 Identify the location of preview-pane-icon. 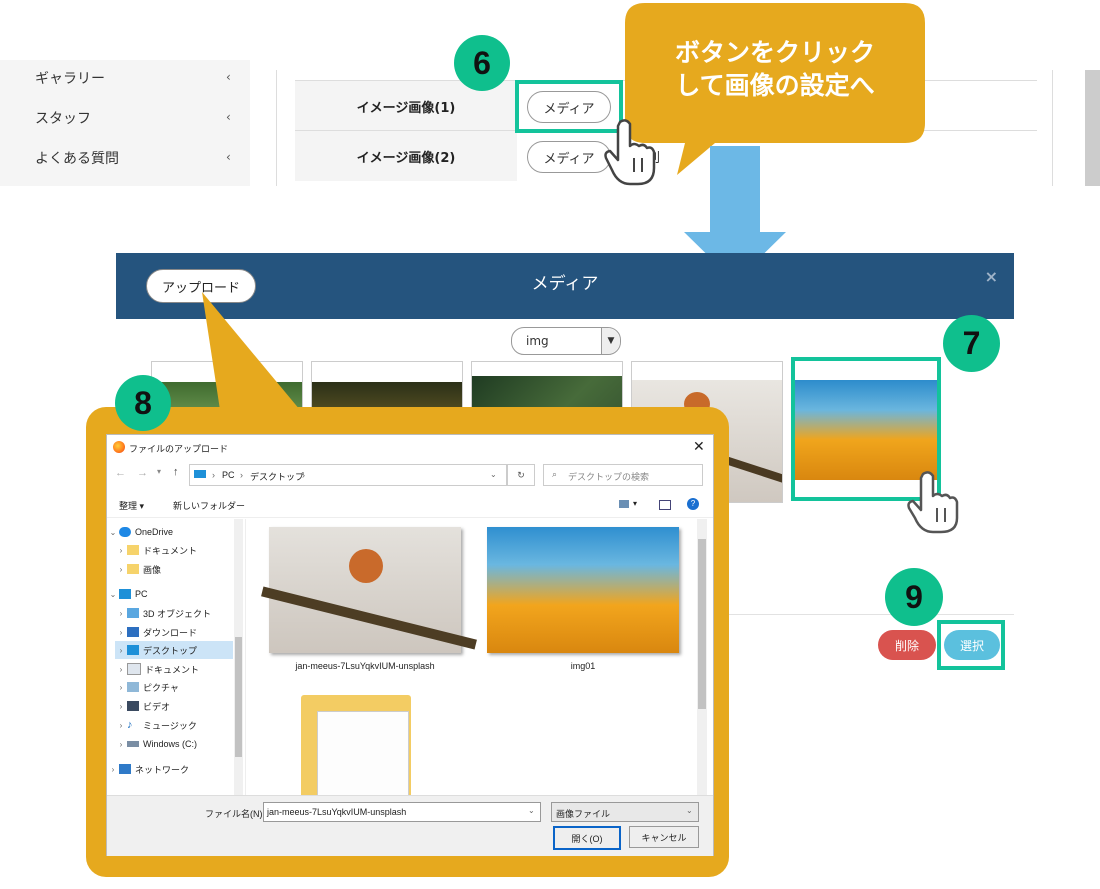
(665, 505).